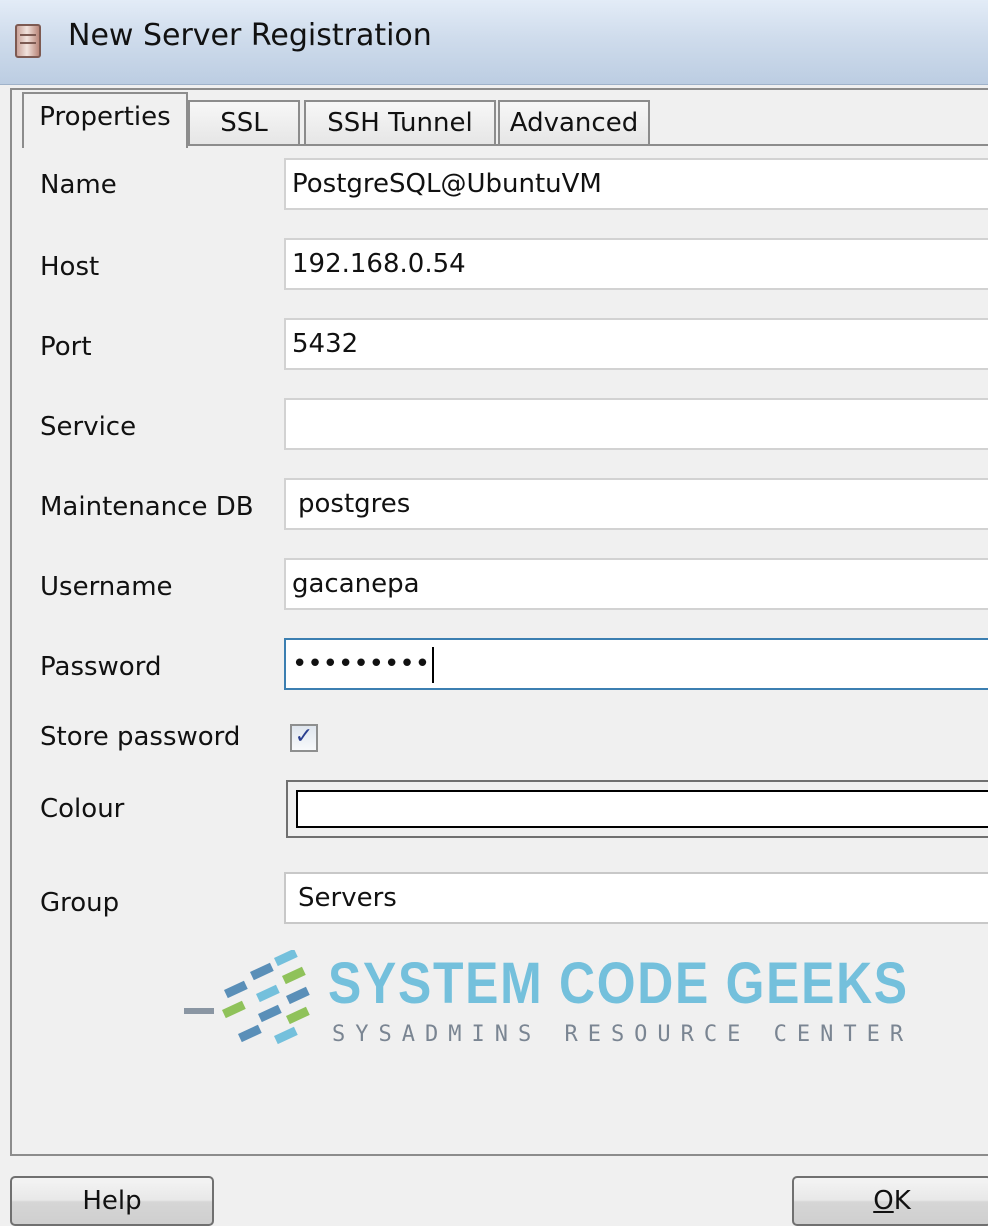 The width and height of the screenshot is (988, 1226). I want to click on host-label: Host, so click(70, 267).